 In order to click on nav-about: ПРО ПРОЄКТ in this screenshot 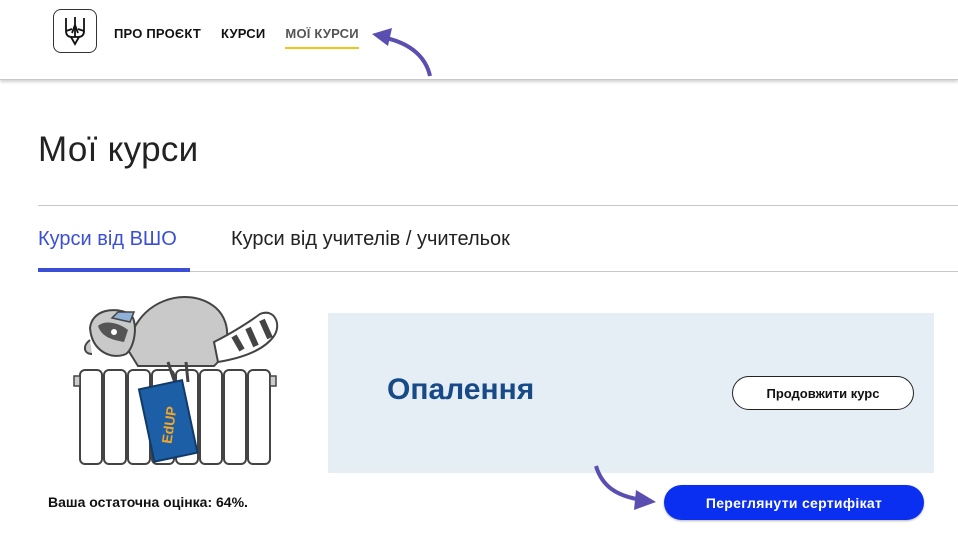, I will do `click(157, 37)`.